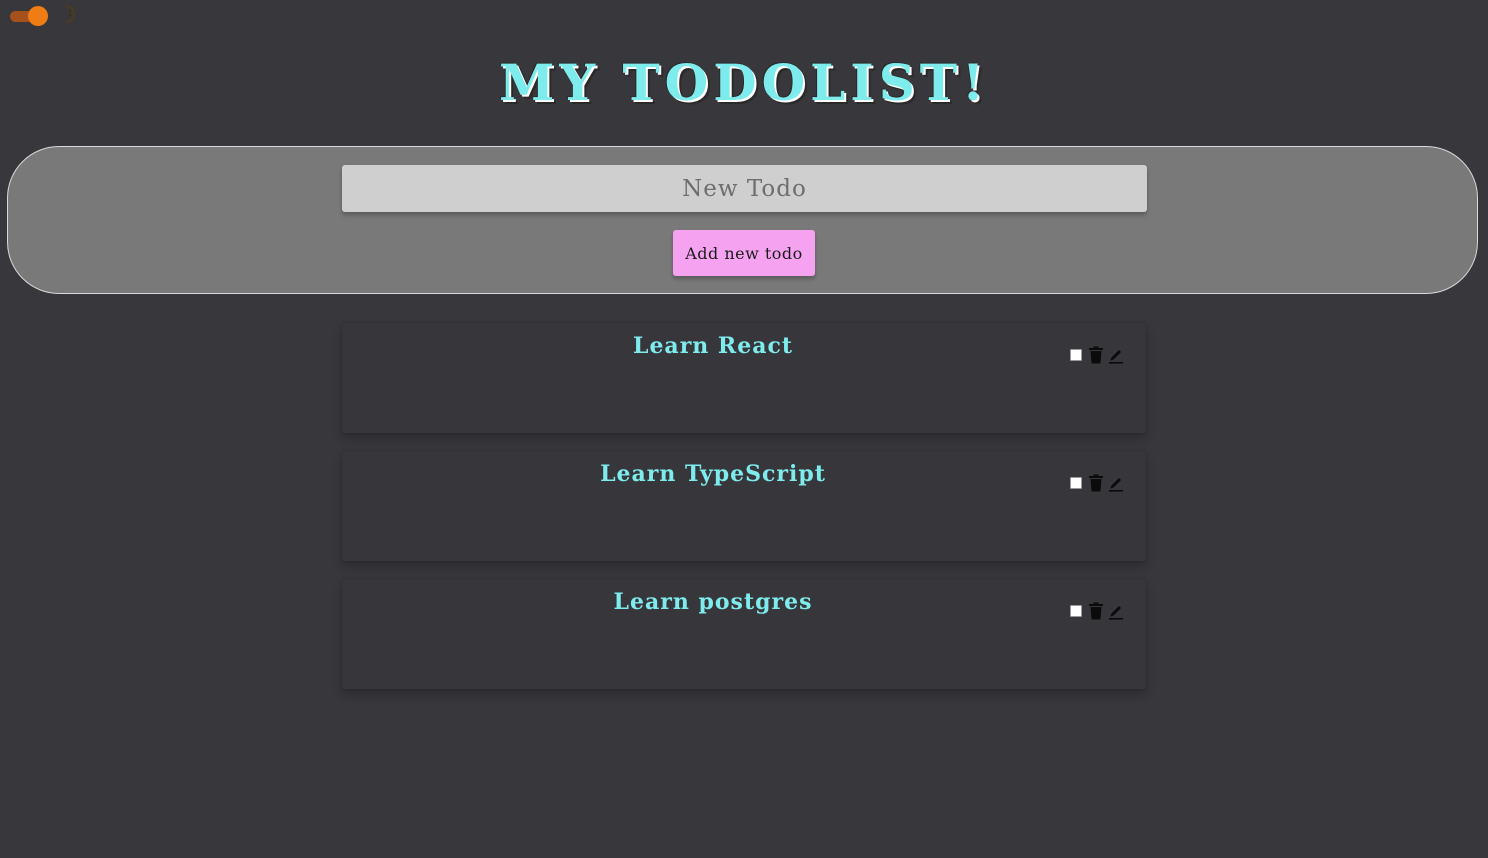 This screenshot has height=858, width=1488. I want to click on todo-title: Learn postgres, so click(713, 602).